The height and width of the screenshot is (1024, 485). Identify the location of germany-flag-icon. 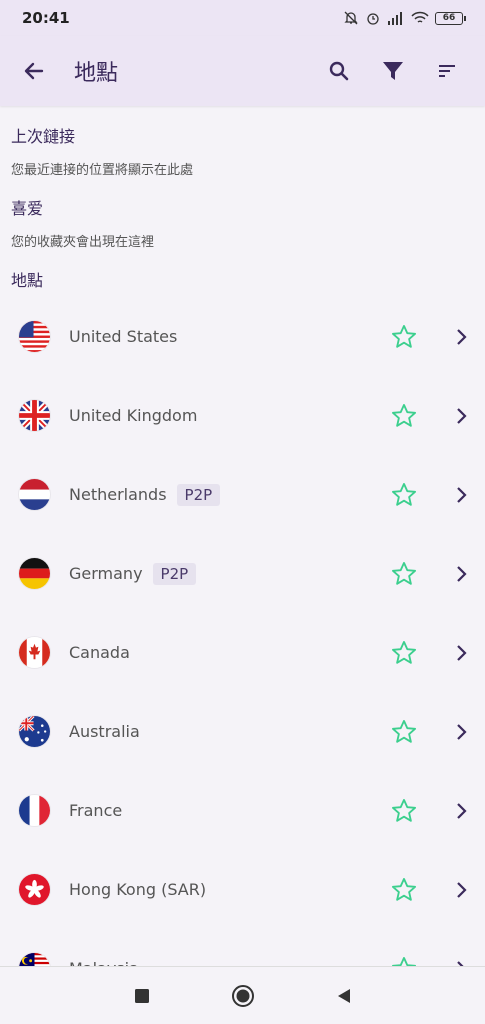
(34, 573).